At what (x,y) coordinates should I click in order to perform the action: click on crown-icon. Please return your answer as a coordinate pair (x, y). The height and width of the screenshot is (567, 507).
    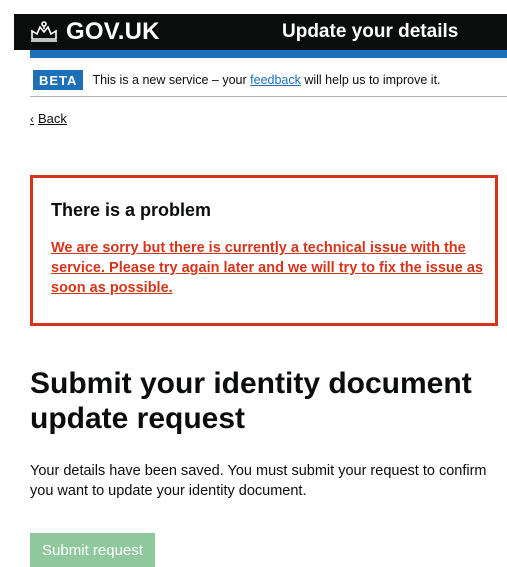
    Looking at the image, I should click on (44, 31).